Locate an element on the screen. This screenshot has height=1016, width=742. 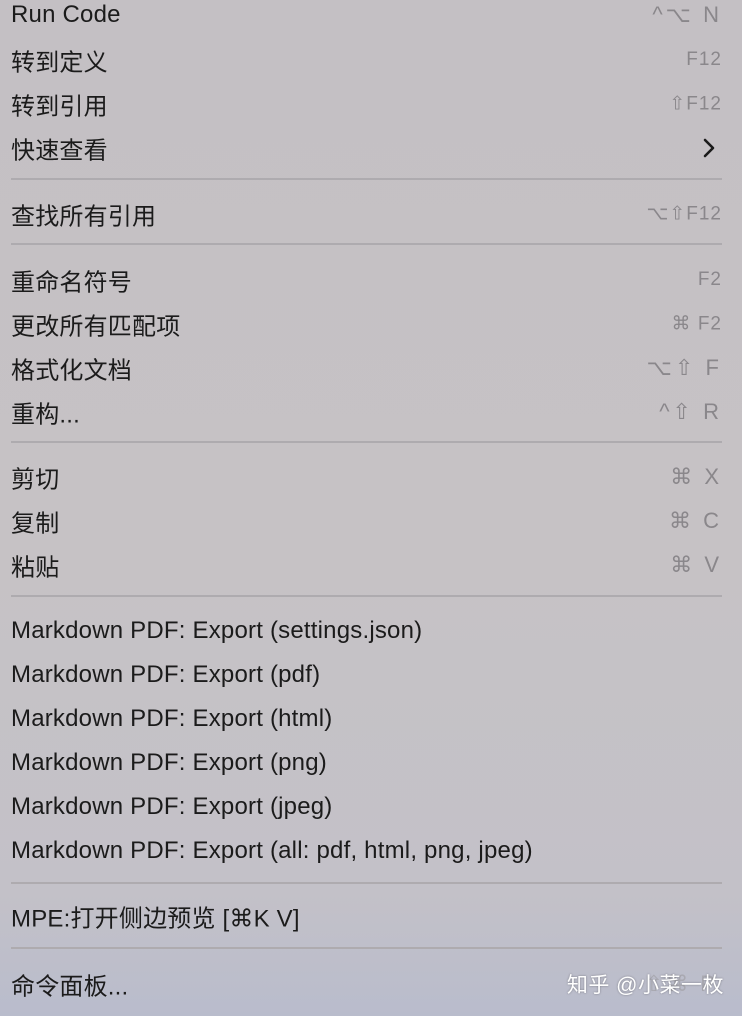
menu-item-label: 复制 is located at coordinates (35, 524).